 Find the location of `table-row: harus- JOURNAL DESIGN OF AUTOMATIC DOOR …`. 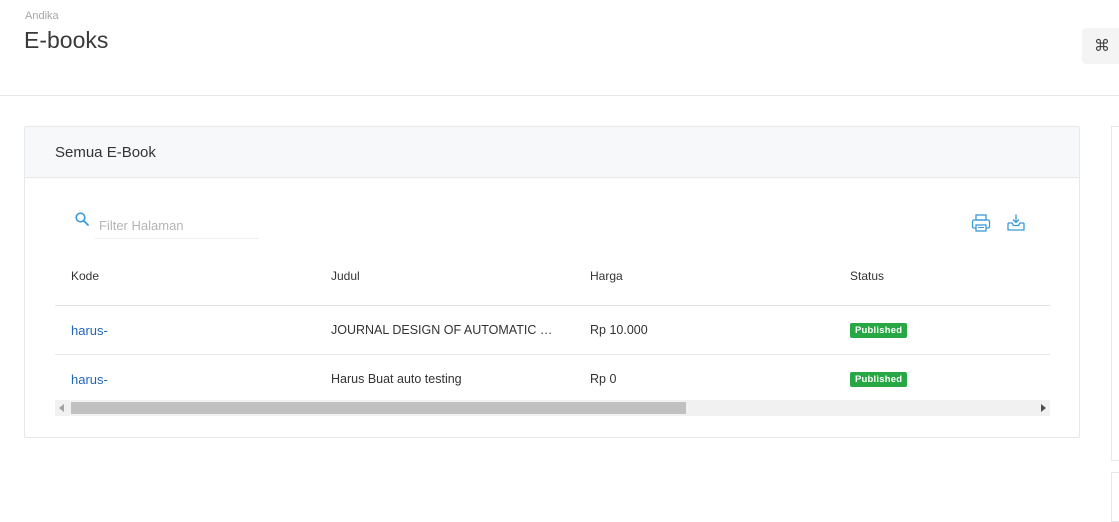

table-row: harus- JOURNAL DESIGN OF AUTOMATIC DOOR … is located at coordinates (552, 330).